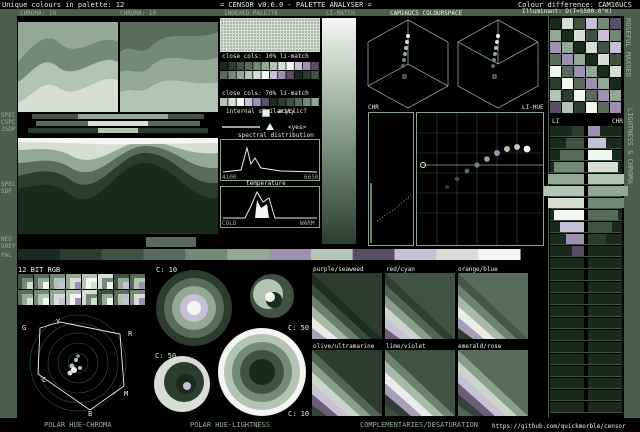 Image resolution: width=640 pixels, height=432 pixels. Describe the element at coordinates (600, 155) in the screenshot. I see `chroma-bar` at that location.